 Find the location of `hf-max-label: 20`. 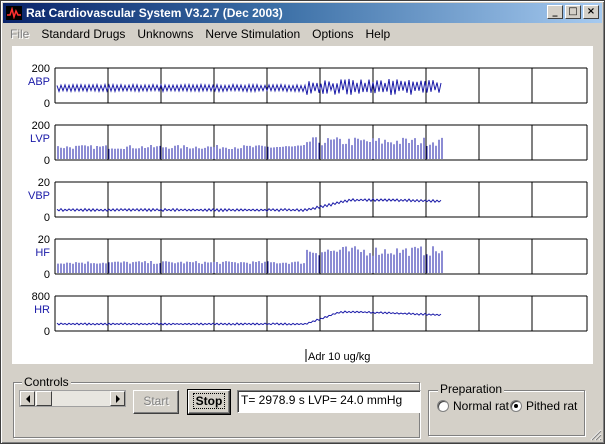

hf-max-label: 20 is located at coordinates (44, 240).